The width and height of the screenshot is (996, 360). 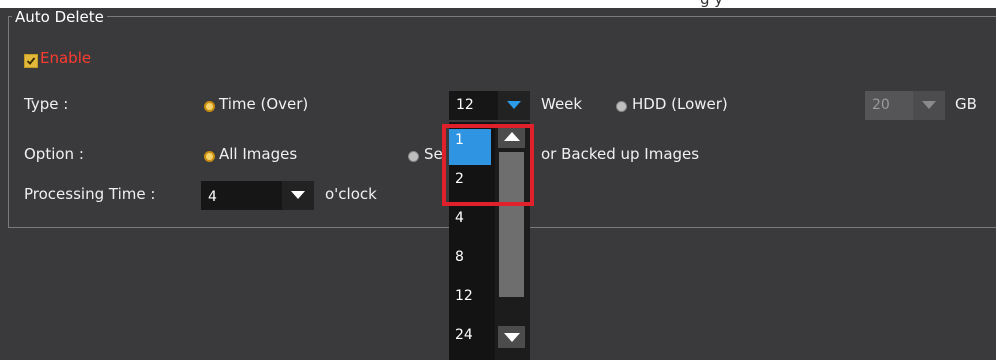 I want to click on hdd-value-select: 20, so click(x=905, y=105).